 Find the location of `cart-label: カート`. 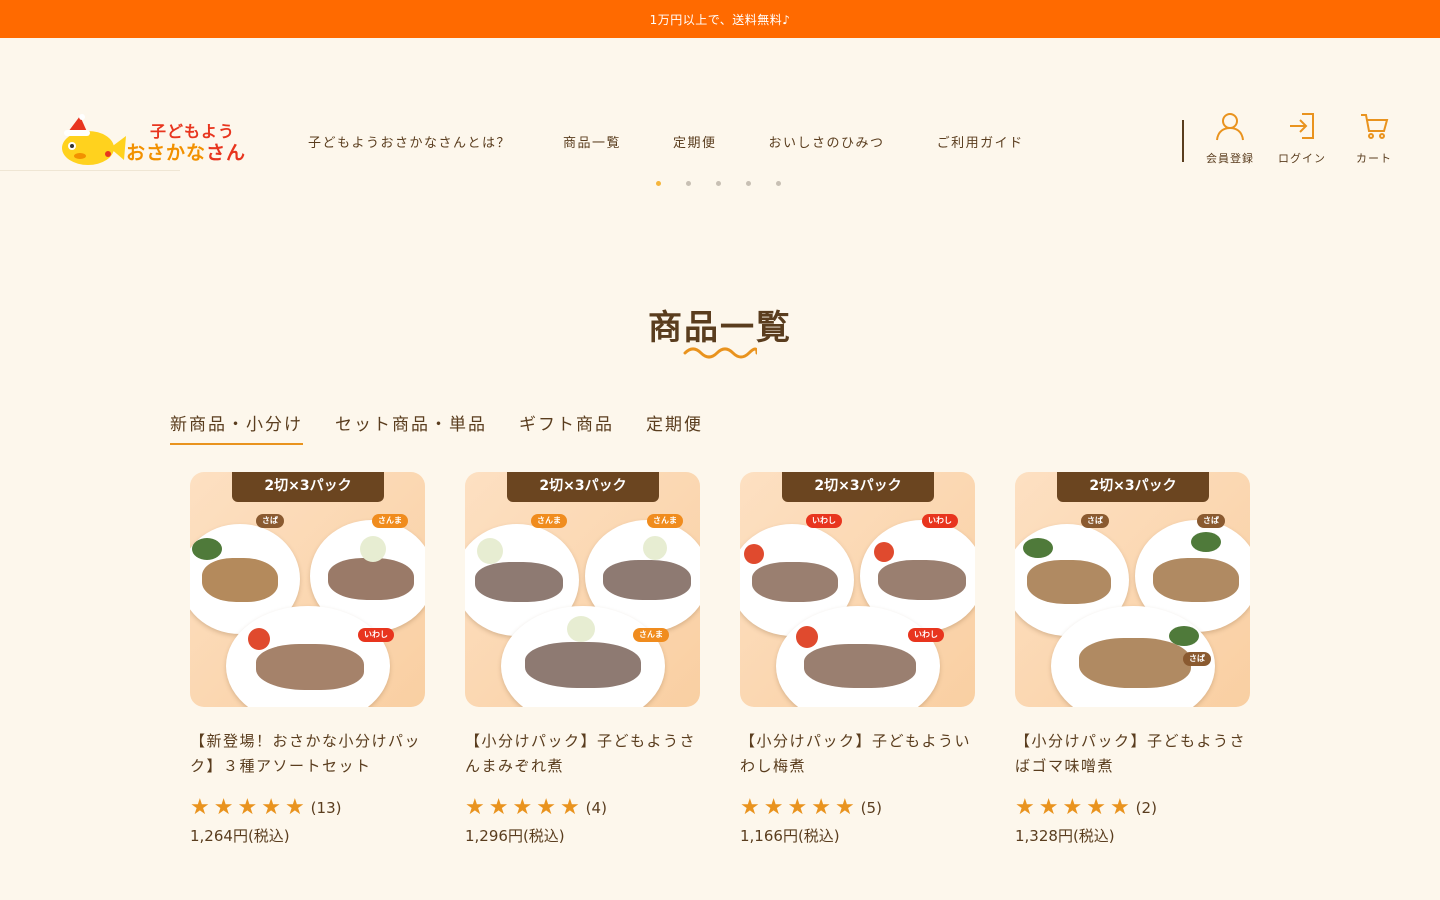

cart-label: カート is located at coordinates (1374, 158).